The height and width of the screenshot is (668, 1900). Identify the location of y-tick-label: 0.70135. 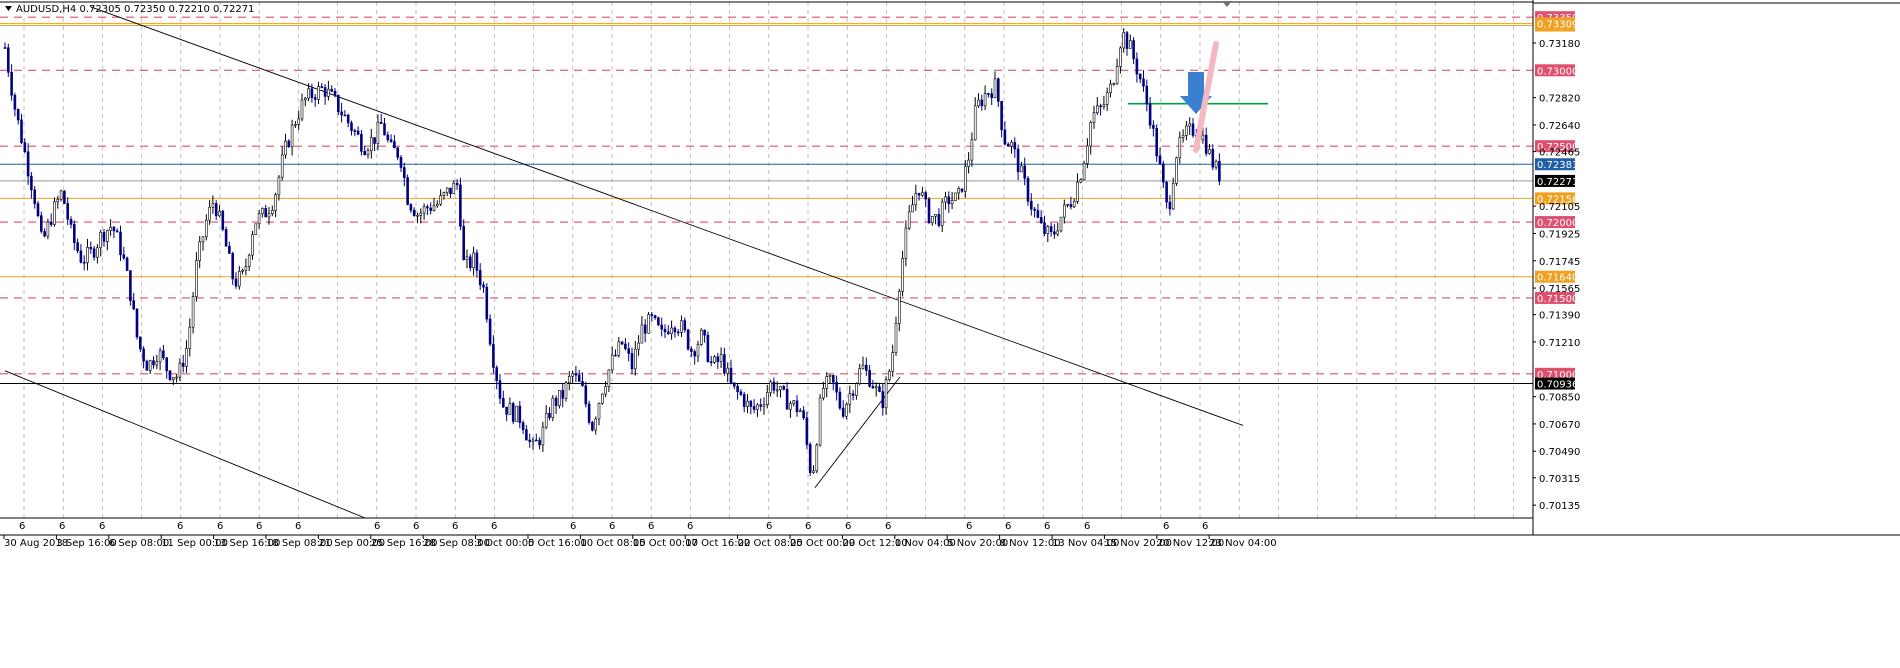
(1559, 506).